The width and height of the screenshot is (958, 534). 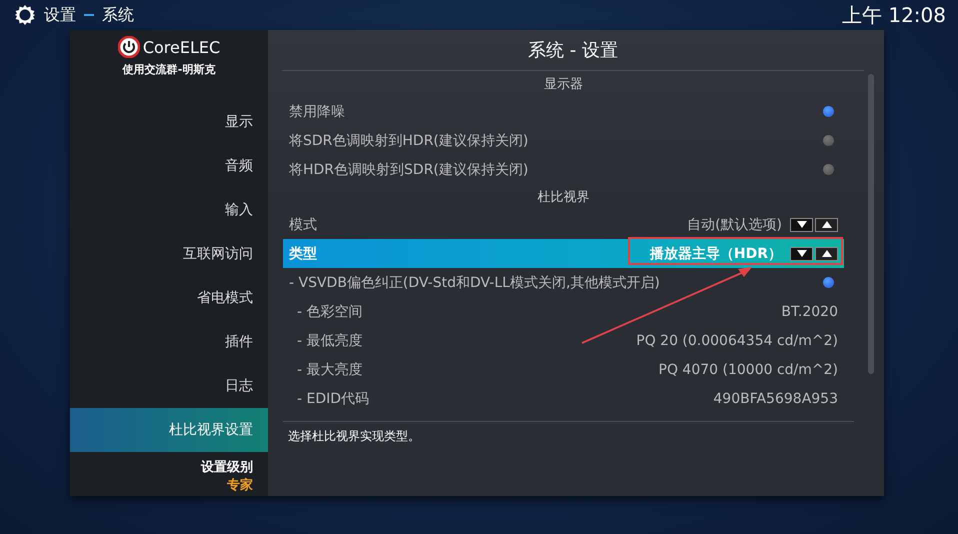 What do you see at coordinates (181, 47) in the screenshot?
I see `logo-text: CoreELEC` at bounding box center [181, 47].